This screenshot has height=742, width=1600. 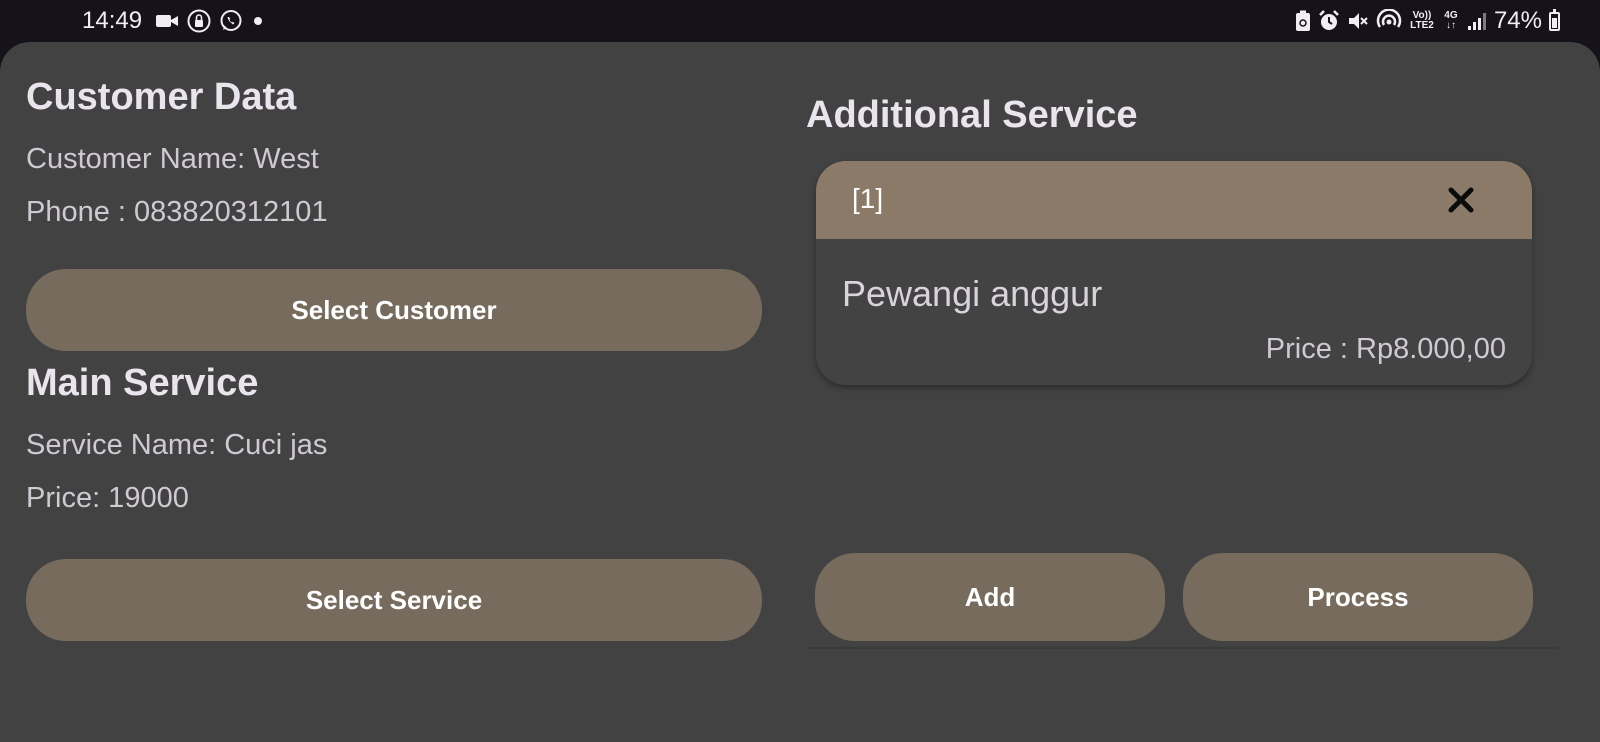 I want to click on additional-service-heading: Additional Service, so click(x=972, y=115).